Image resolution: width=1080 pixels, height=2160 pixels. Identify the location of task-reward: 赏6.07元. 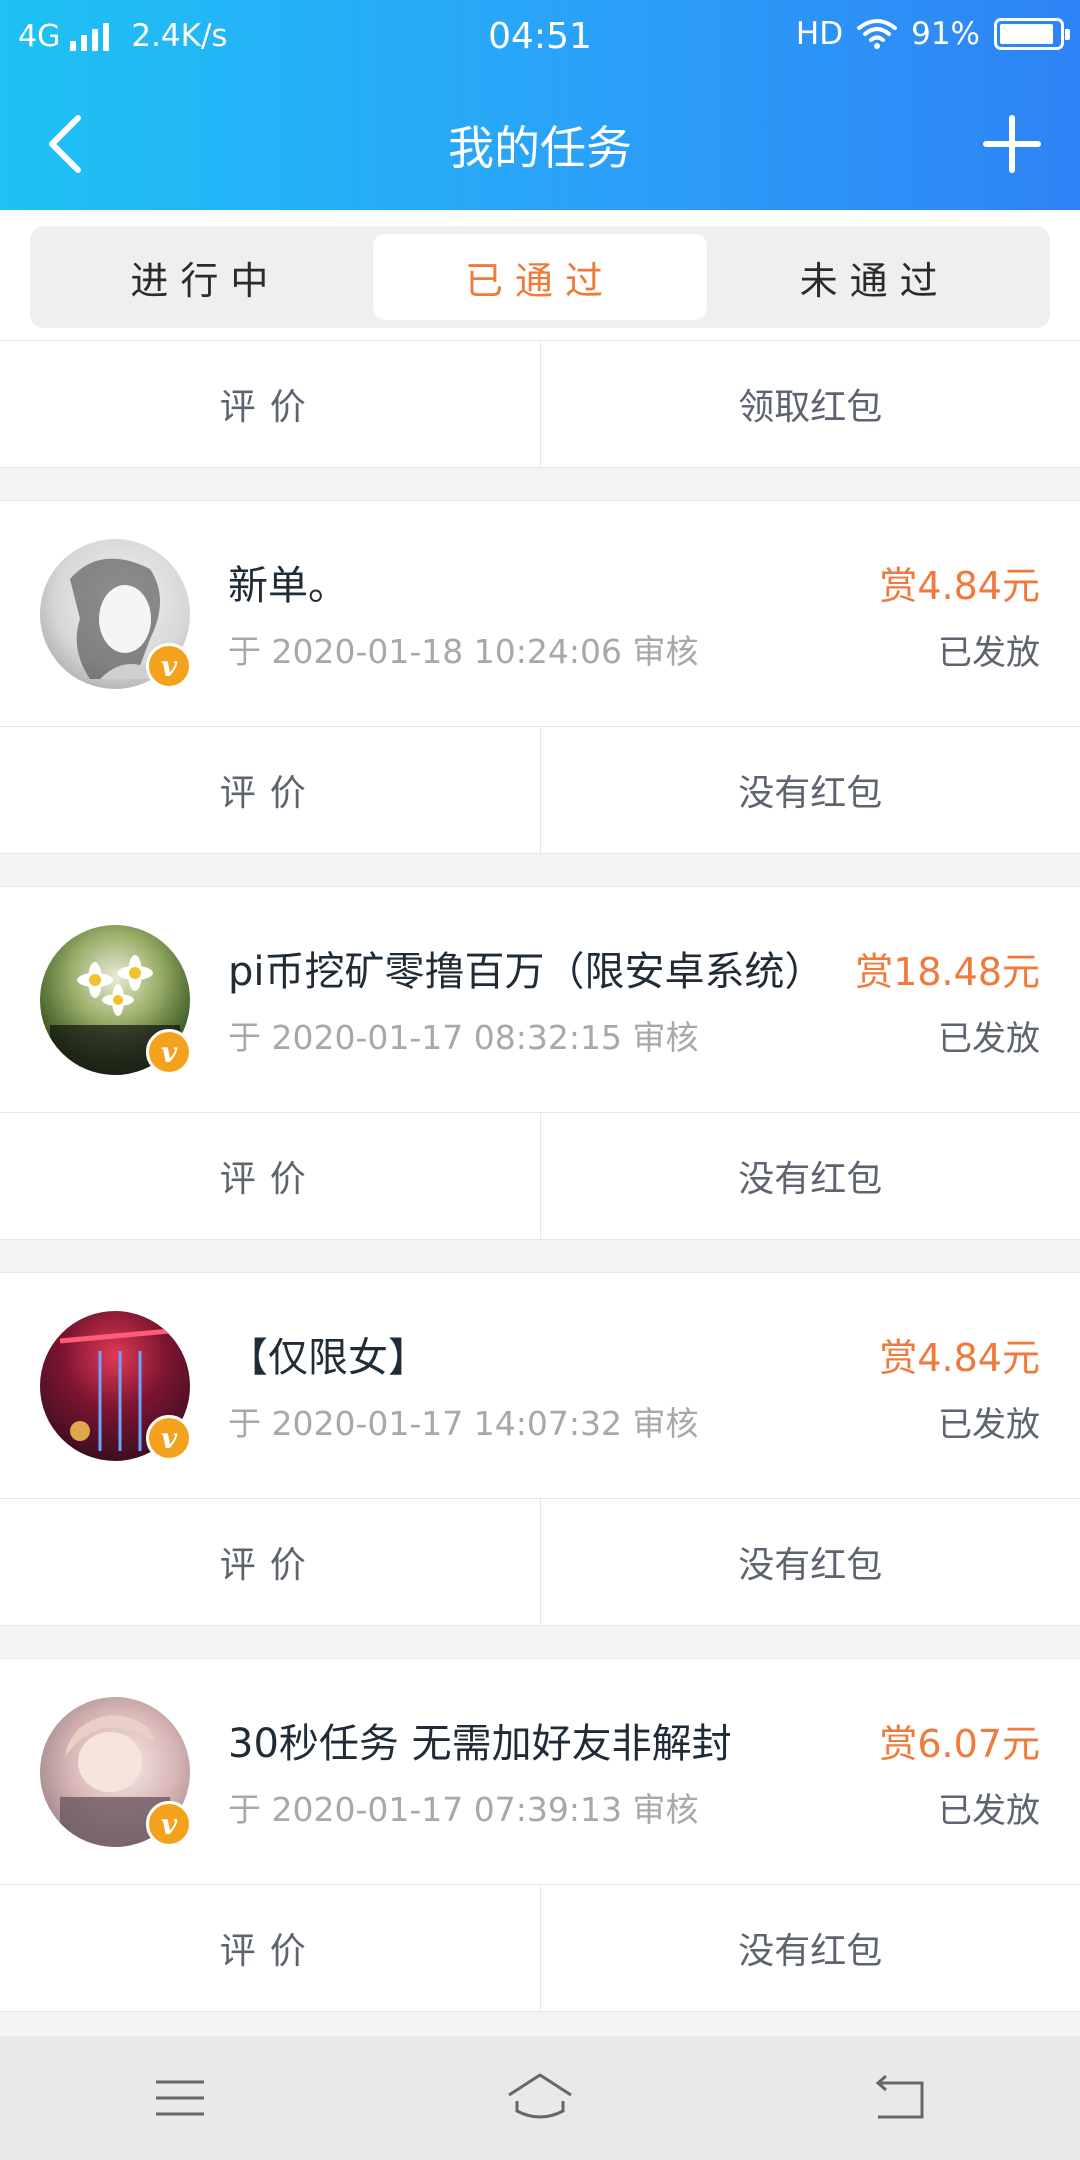
(959, 1744).